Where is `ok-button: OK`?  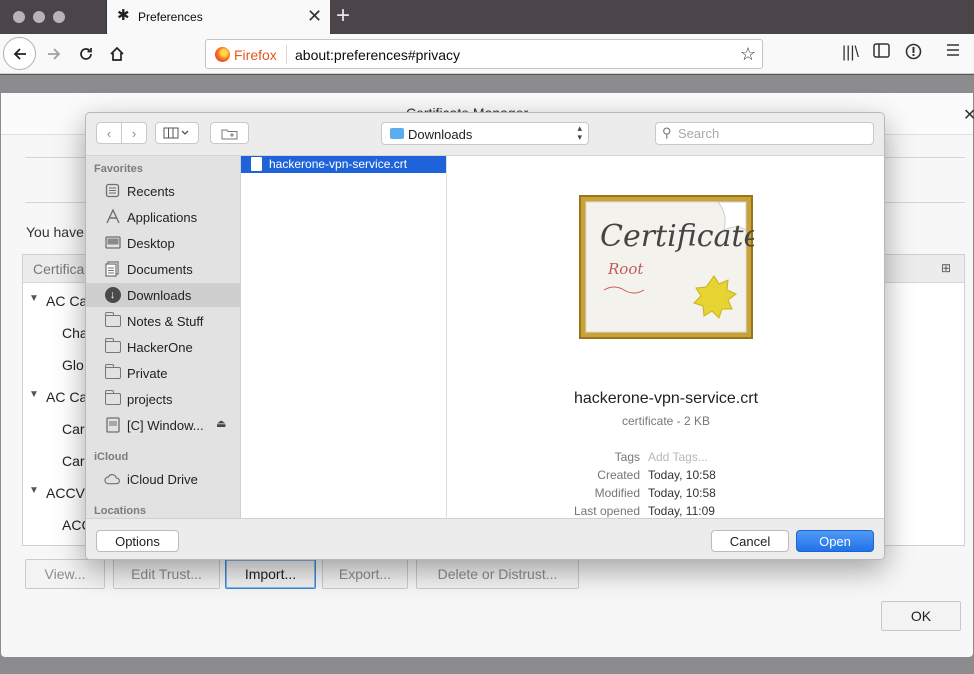 ok-button: OK is located at coordinates (921, 616).